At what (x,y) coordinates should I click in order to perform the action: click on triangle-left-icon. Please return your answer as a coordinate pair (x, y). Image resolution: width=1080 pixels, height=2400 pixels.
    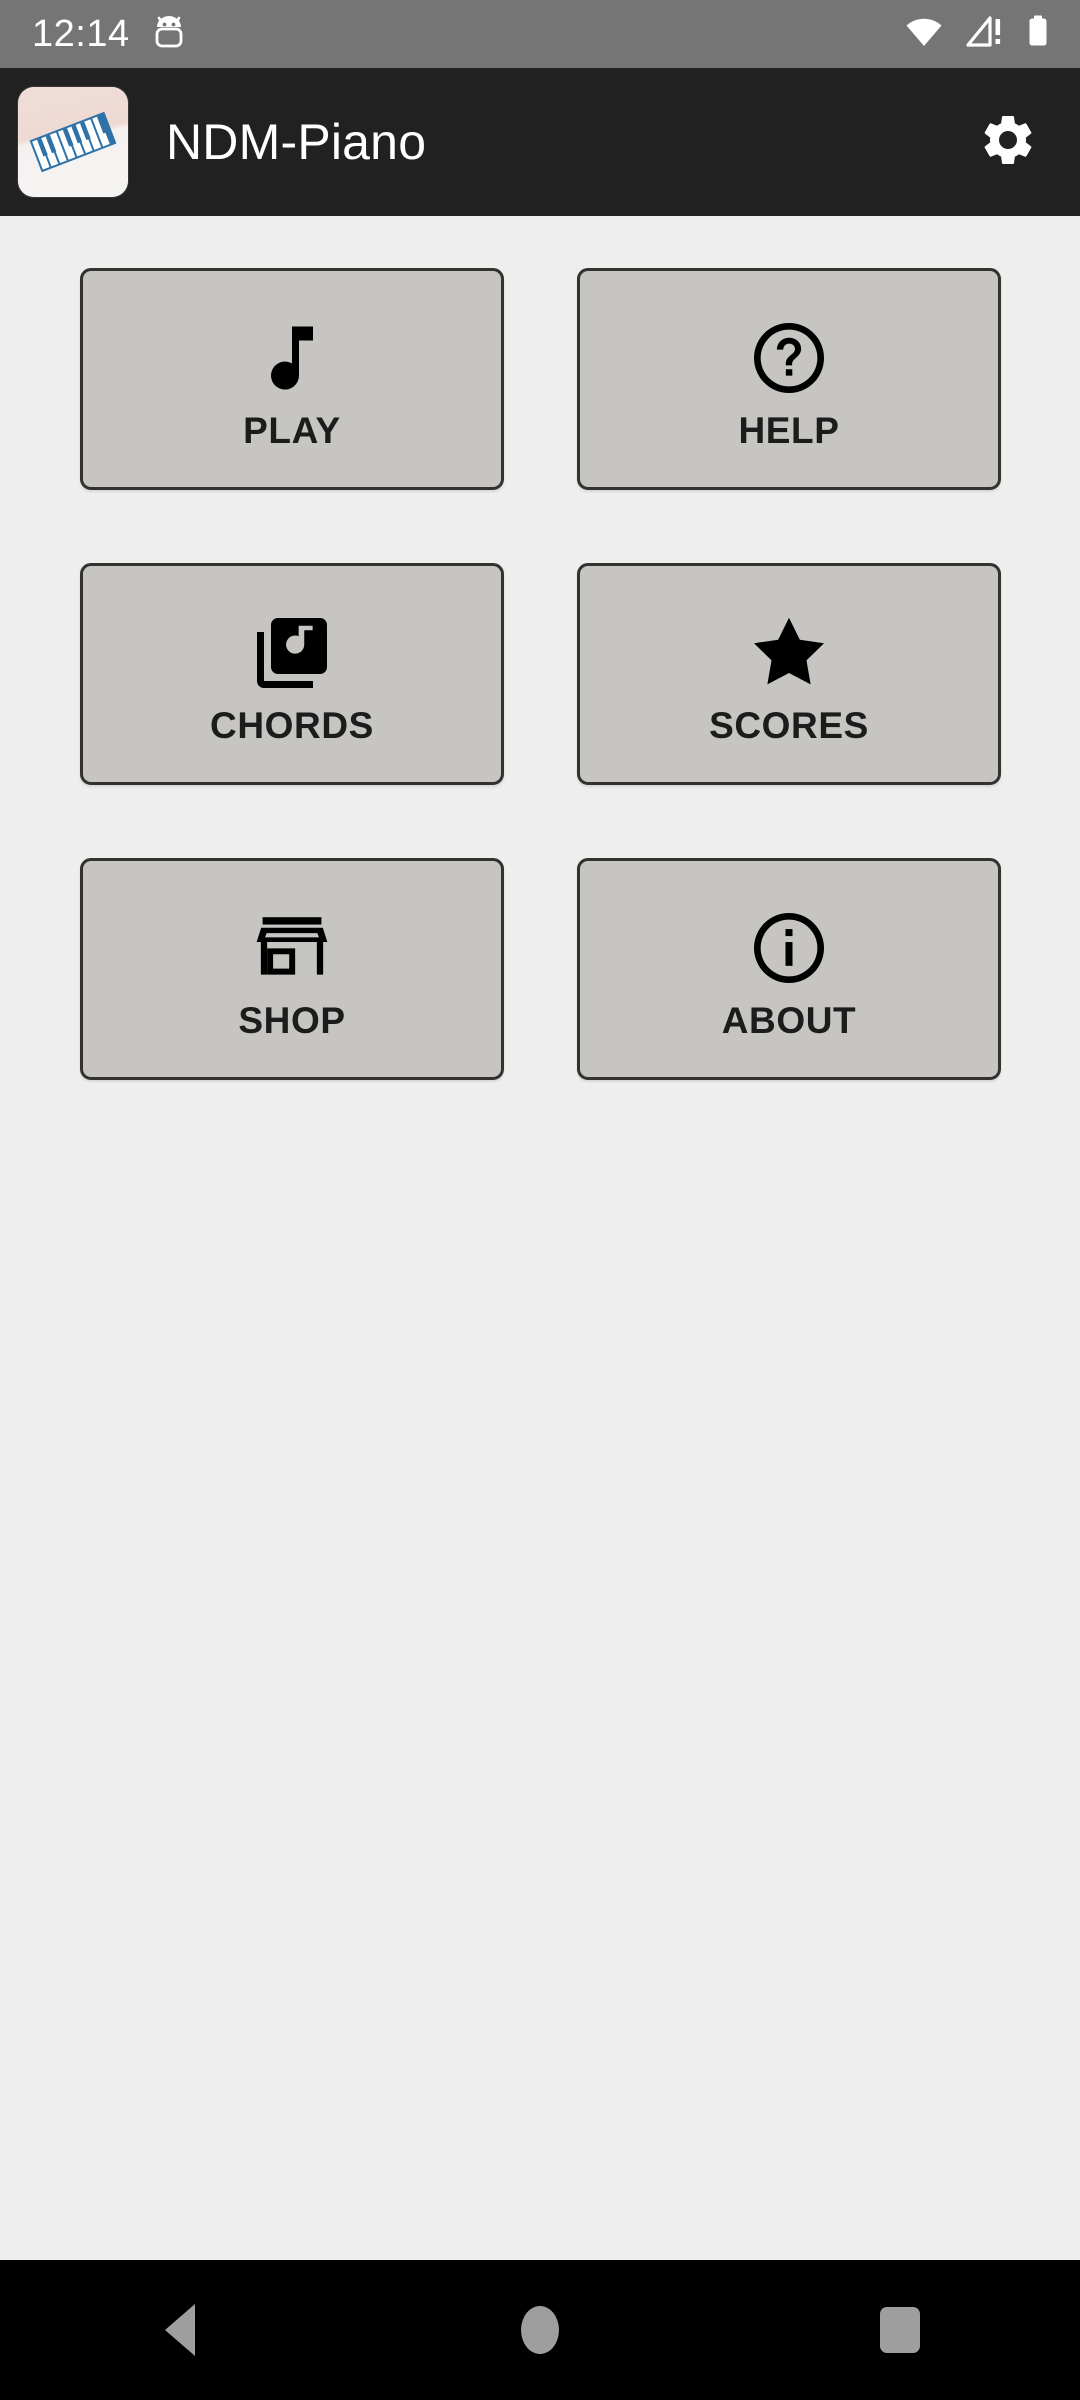
    Looking at the image, I should click on (180, 2330).